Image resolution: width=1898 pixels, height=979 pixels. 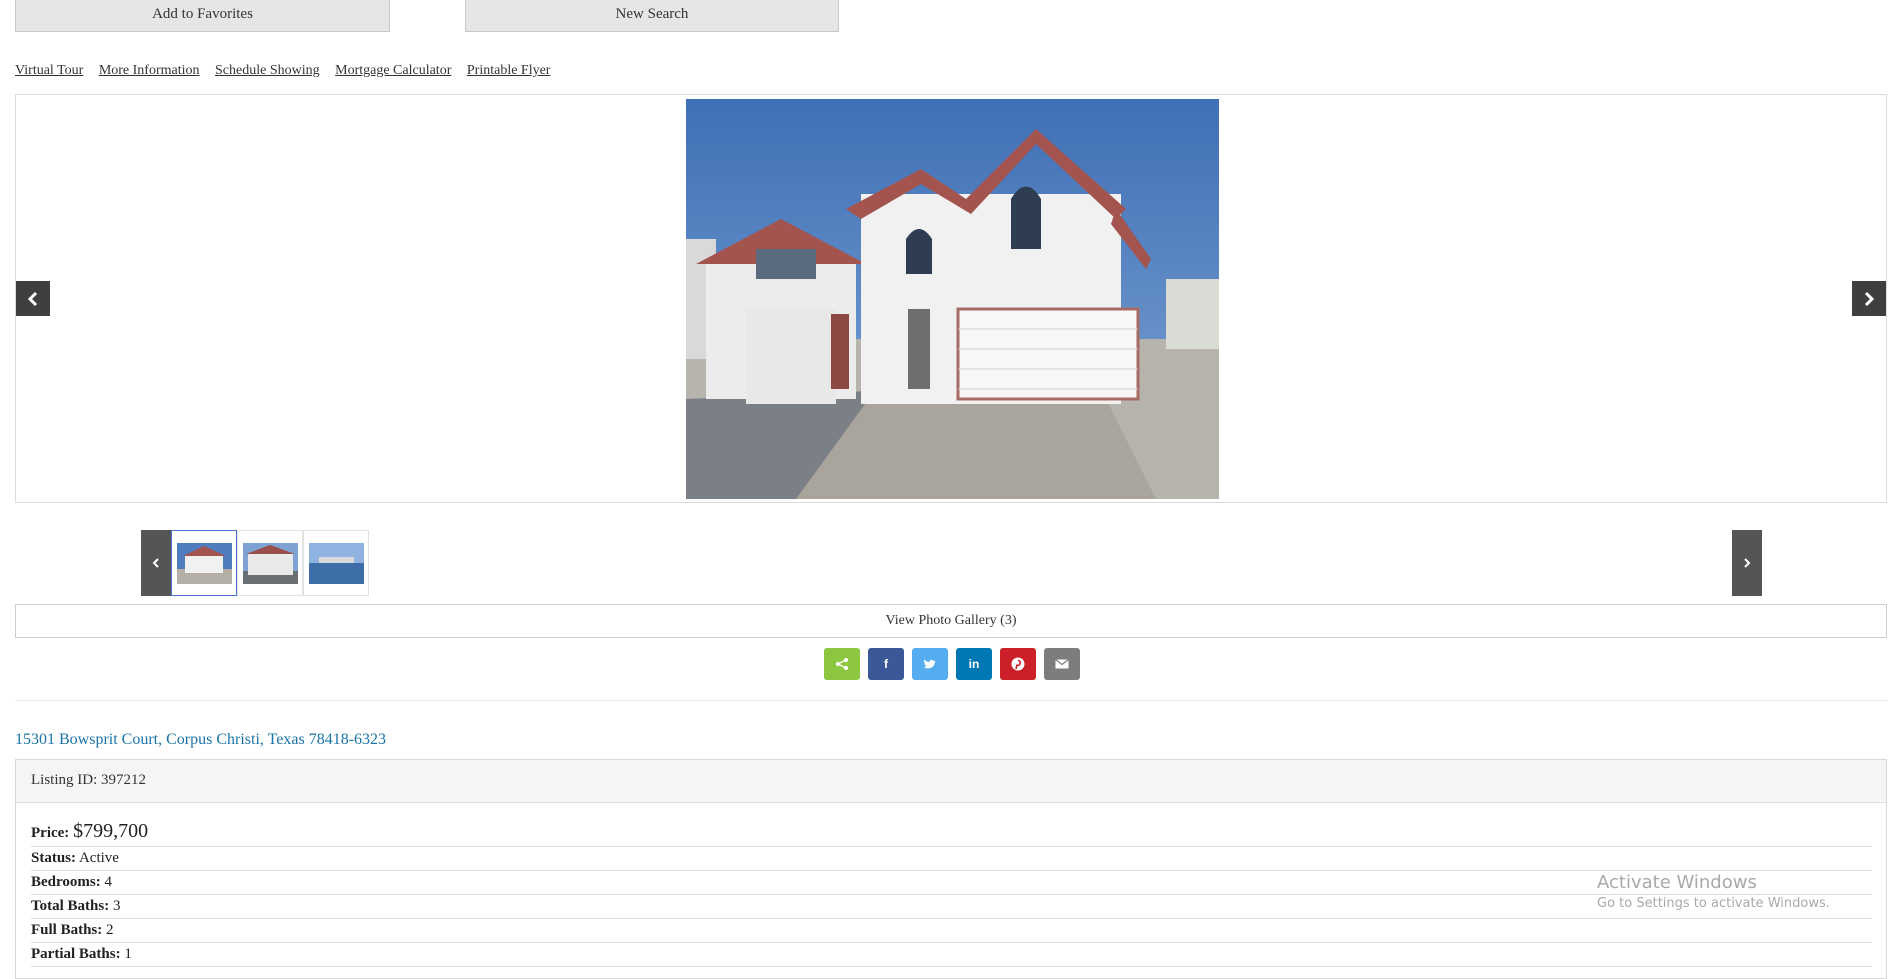 I want to click on mortgage-calculator-link: Mortgage Calculator, so click(x=393, y=70).